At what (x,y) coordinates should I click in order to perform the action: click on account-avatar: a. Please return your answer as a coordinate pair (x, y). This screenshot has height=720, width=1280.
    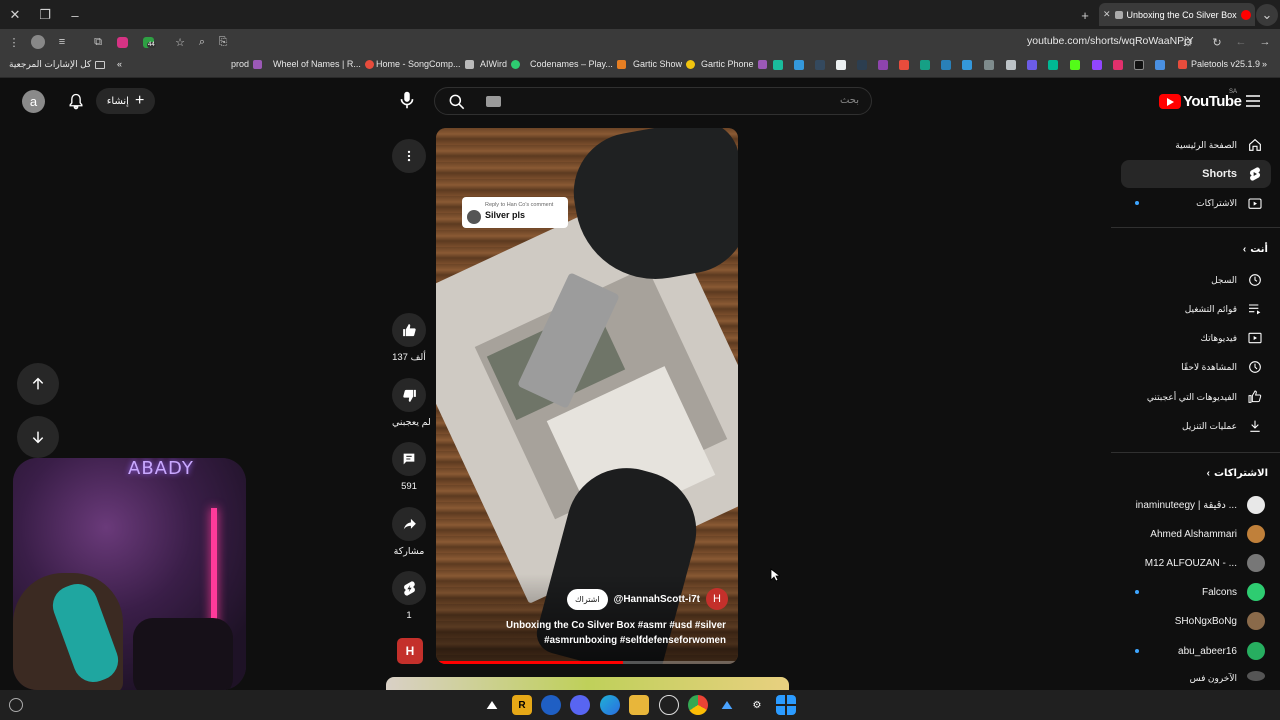
    Looking at the image, I should click on (33, 101).